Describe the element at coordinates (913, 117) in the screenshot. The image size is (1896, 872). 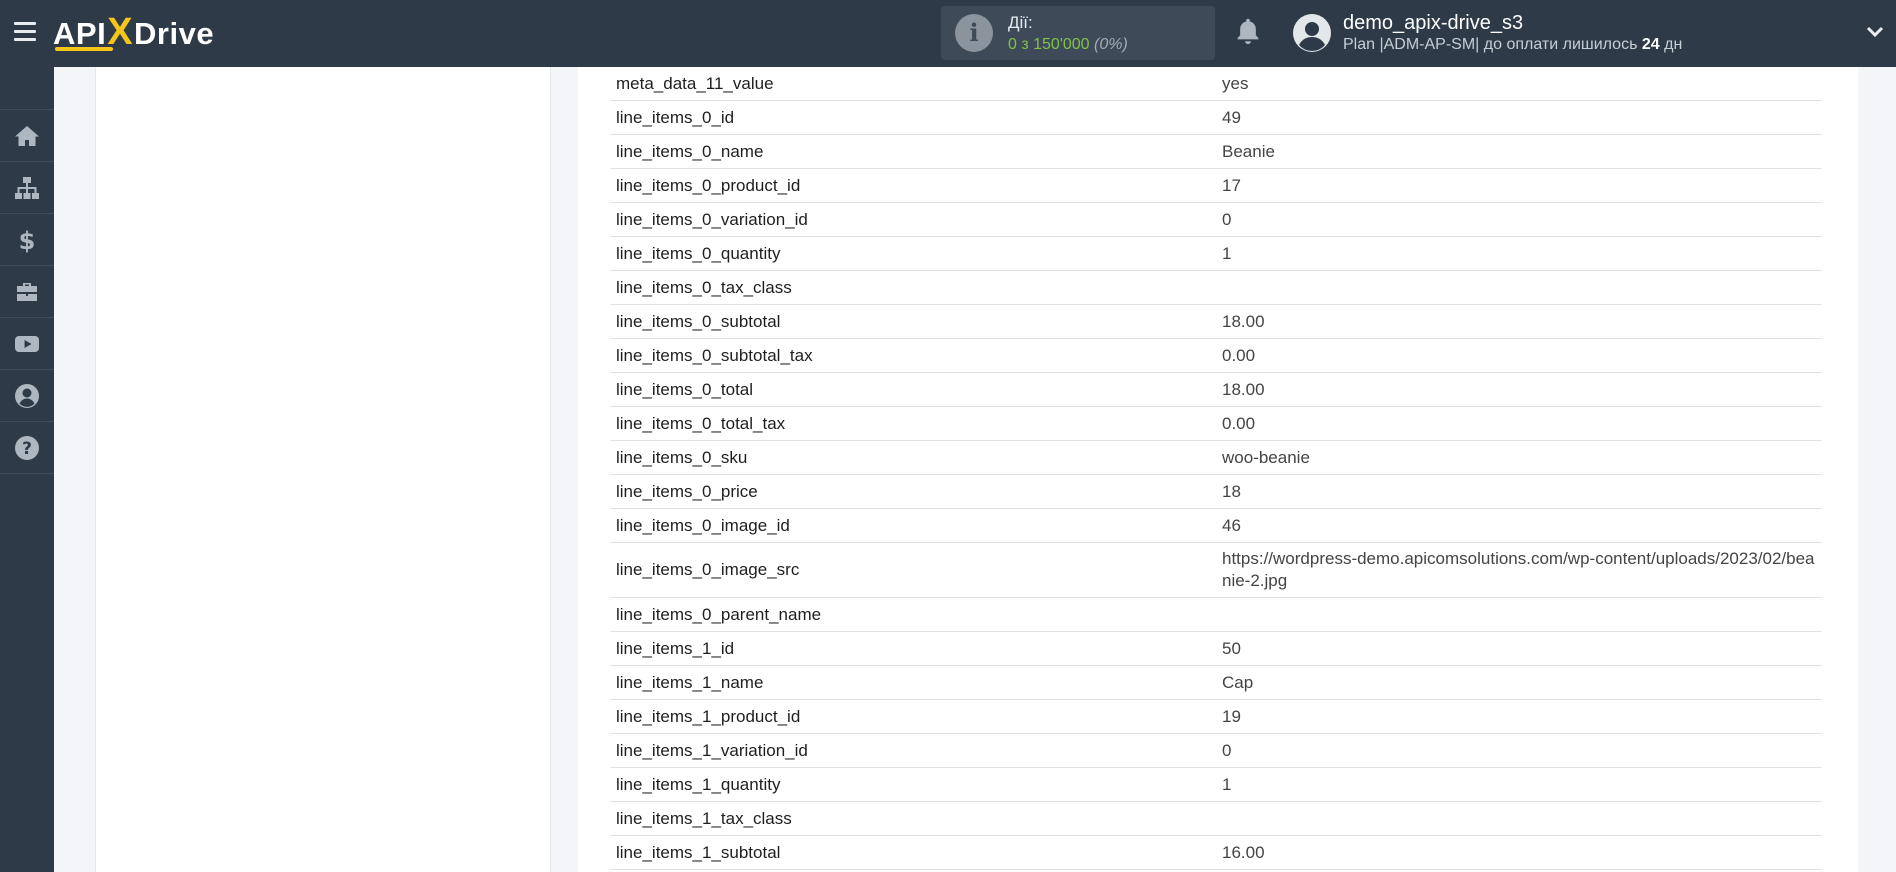
I see `field-name: line_items_0_id` at that location.